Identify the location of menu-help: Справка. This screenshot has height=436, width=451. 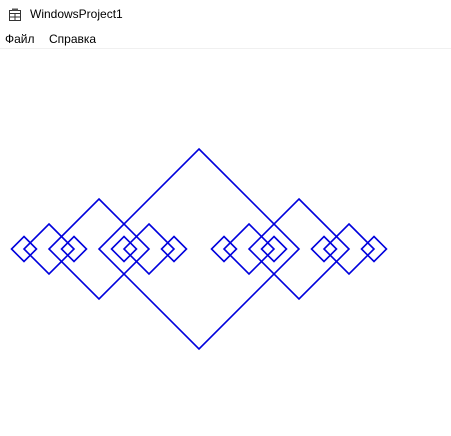
(72, 39).